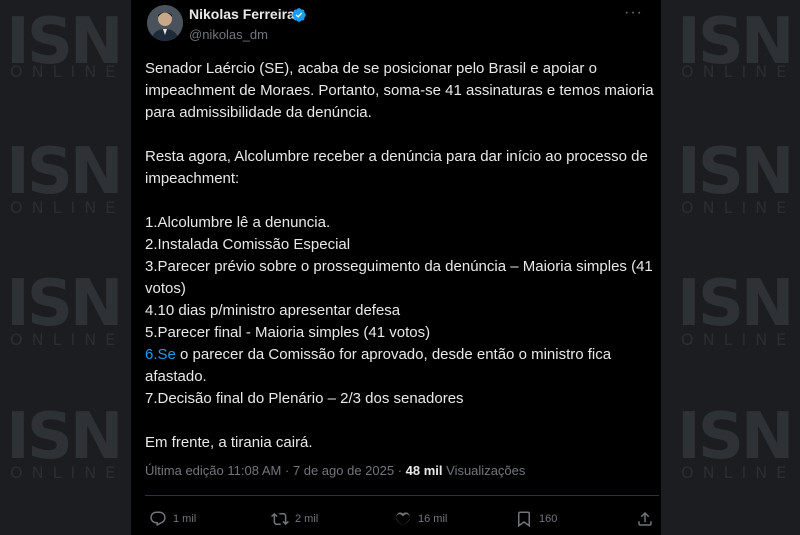 The height and width of the screenshot is (535, 800). Describe the element at coordinates (248, 244) in the screenshot. I see `list-item: 2.Instalada Comissão Especial` at that location.